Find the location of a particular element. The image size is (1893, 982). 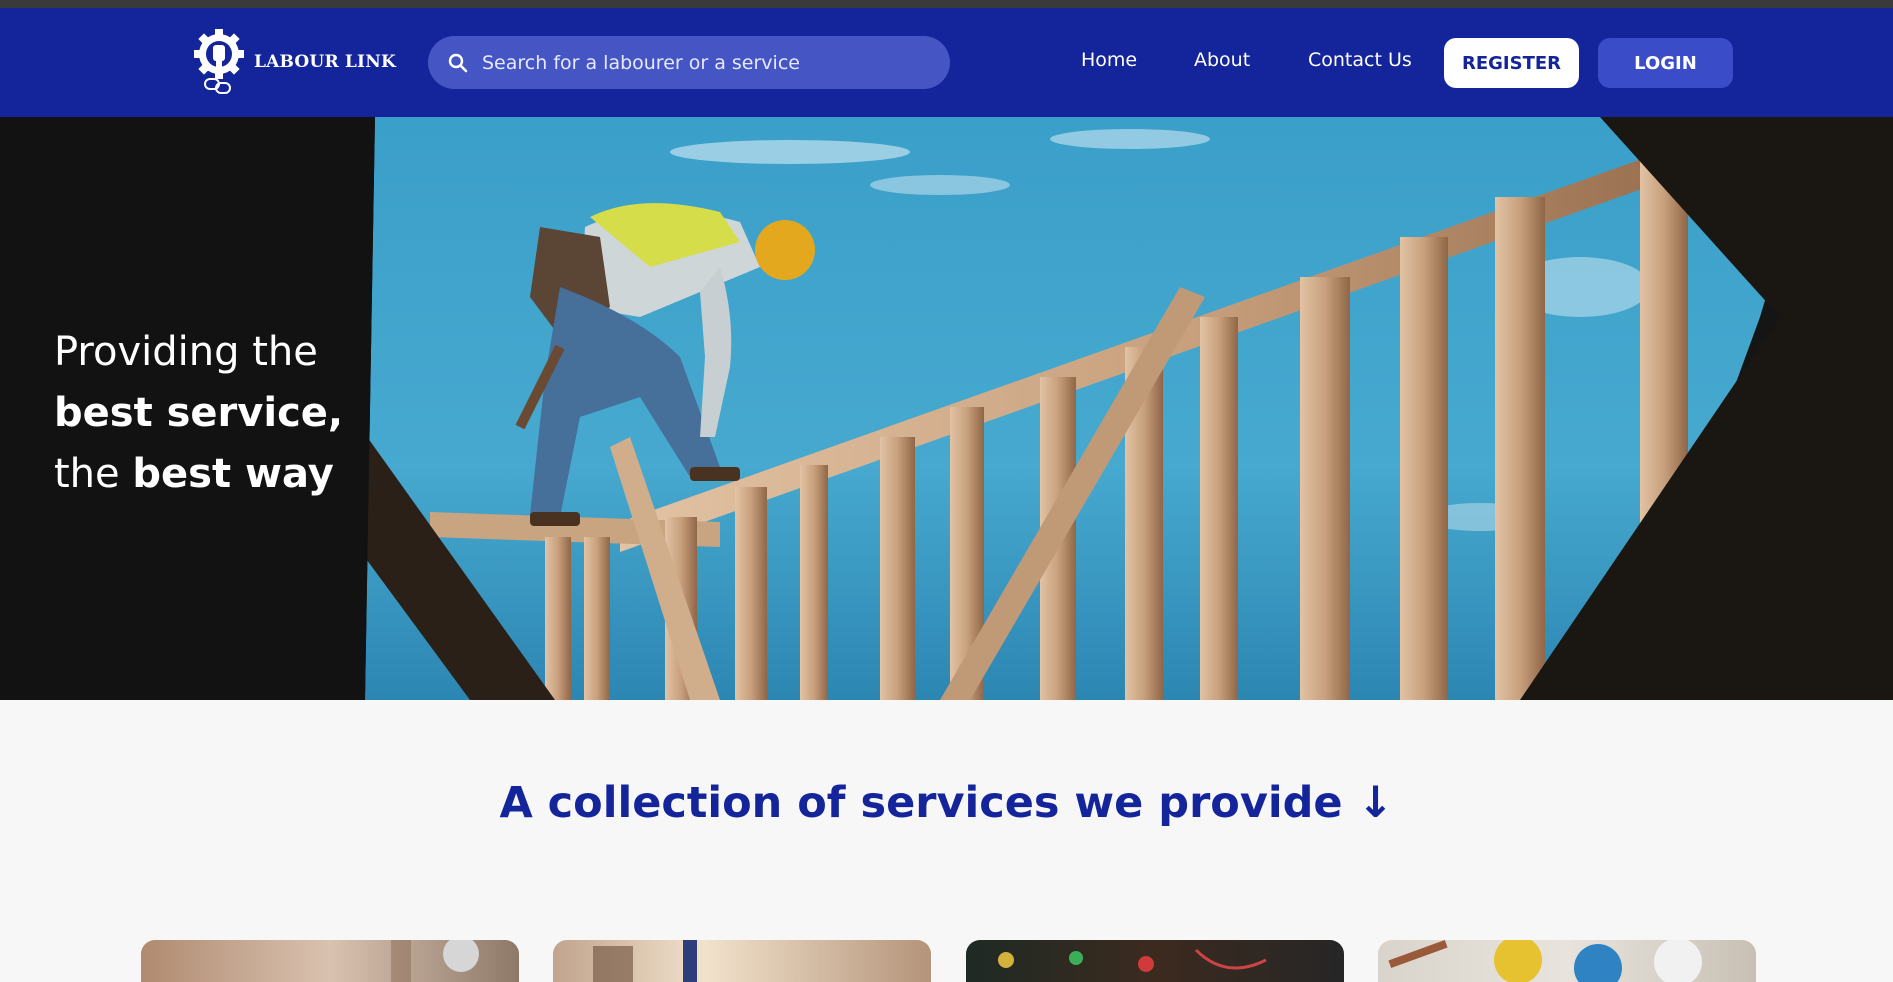

nav-home-link: Home is located at coordinates (1109, 60).